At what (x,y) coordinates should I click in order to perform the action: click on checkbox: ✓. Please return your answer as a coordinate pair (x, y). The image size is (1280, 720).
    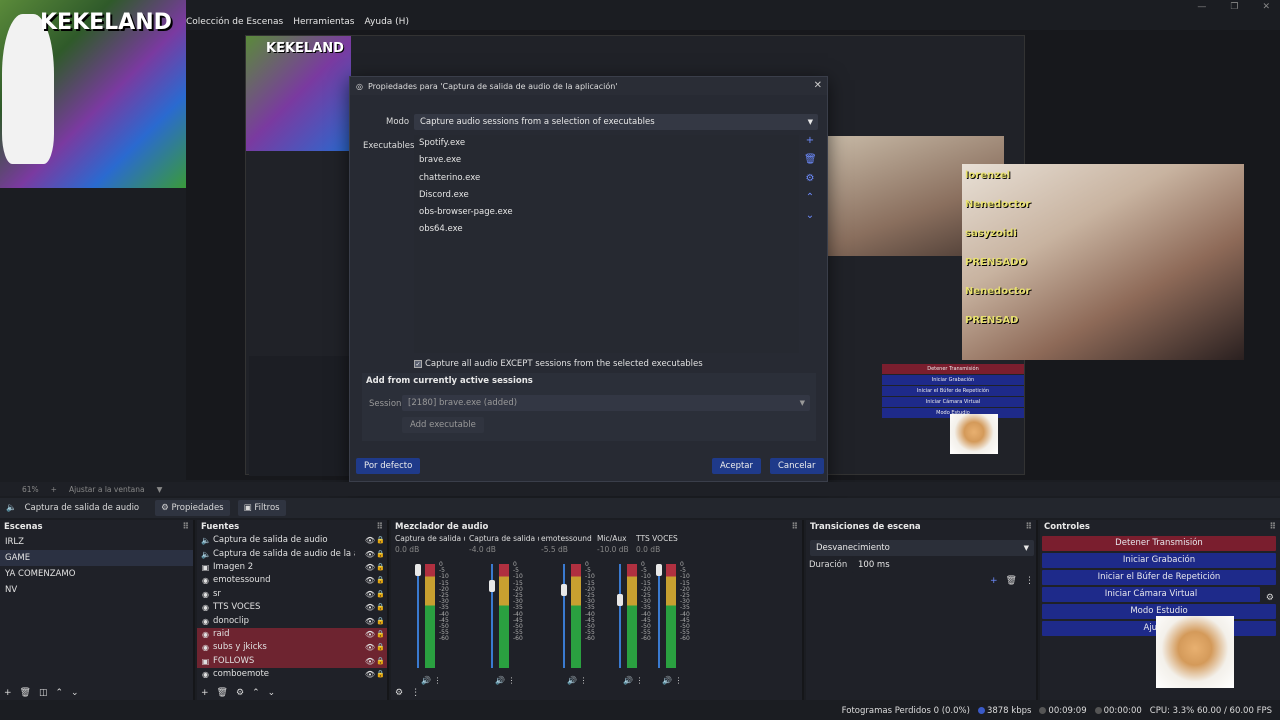
    Looking at the image, I should click on (418, 364).